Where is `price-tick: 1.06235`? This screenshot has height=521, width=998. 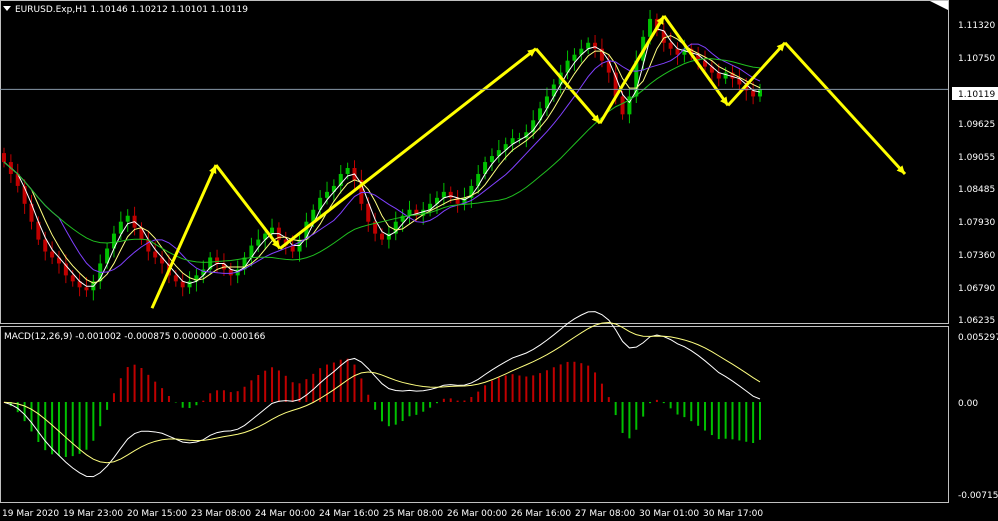
price-tick: 1.06235 is located at coordinates (976, 321).